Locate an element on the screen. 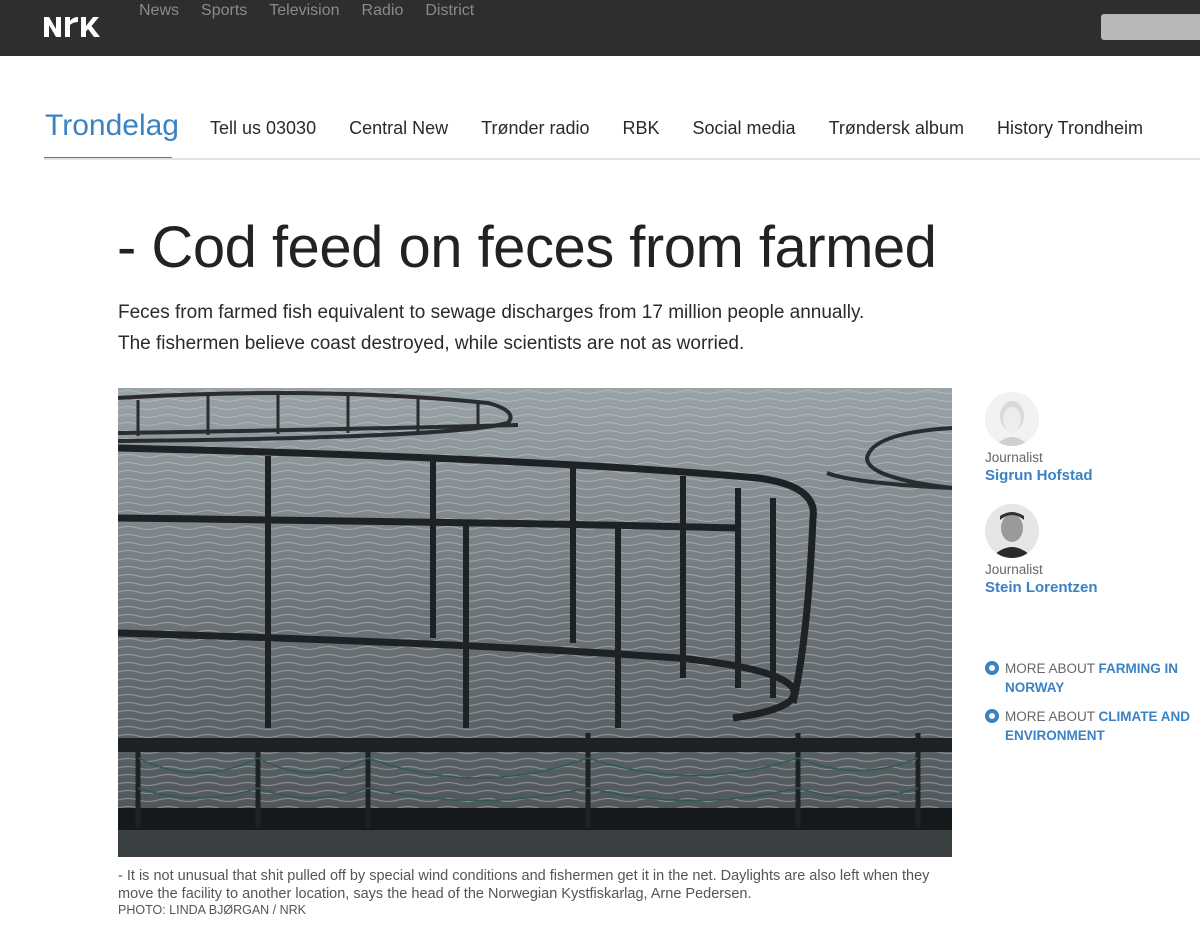 The height and width of the screenshot is (927, 1200). nav-radio: Radio is located at coordinates (383, 11).